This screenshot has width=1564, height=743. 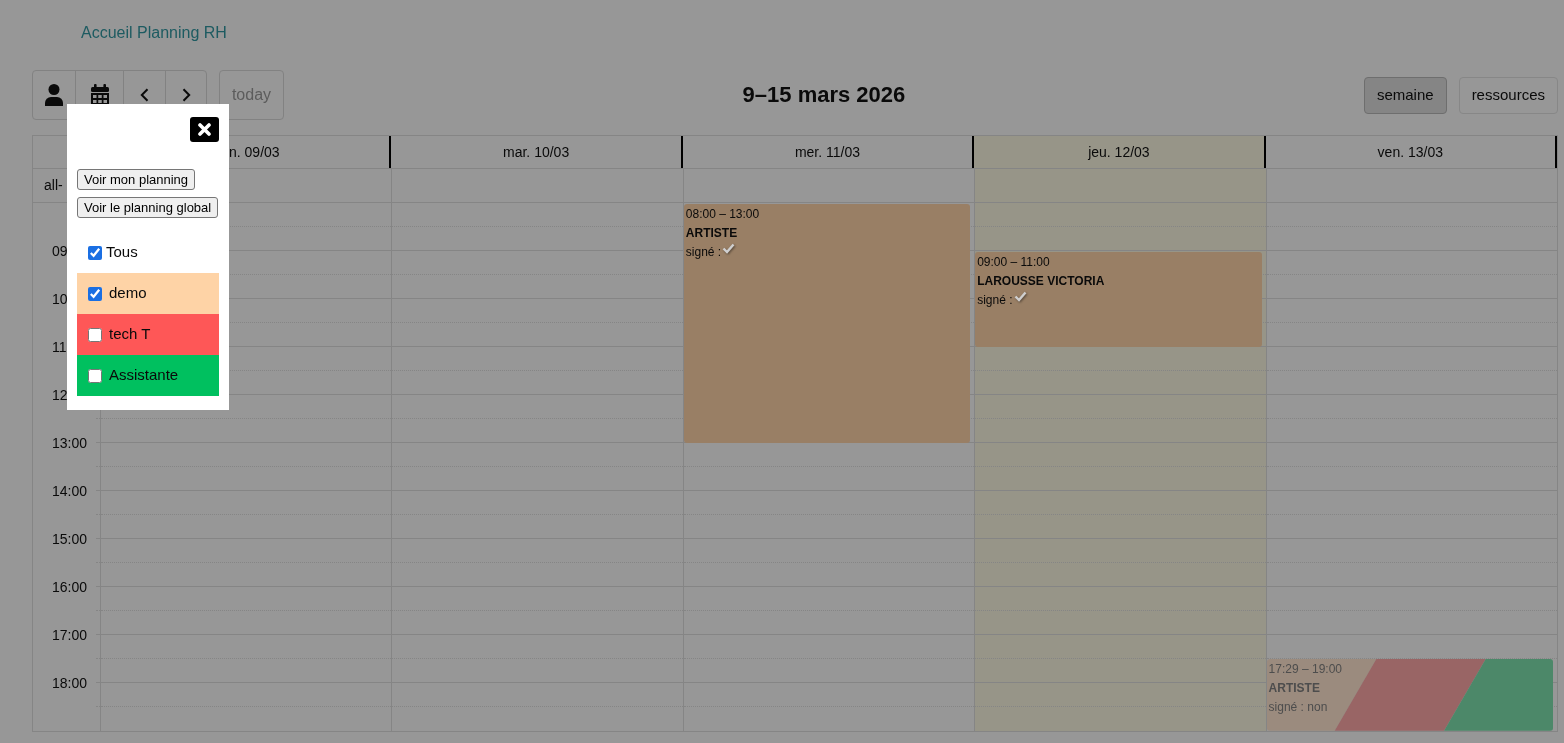 I want to click on date-range-title: 9–15 mars 2026, so click(x=824, y=95).